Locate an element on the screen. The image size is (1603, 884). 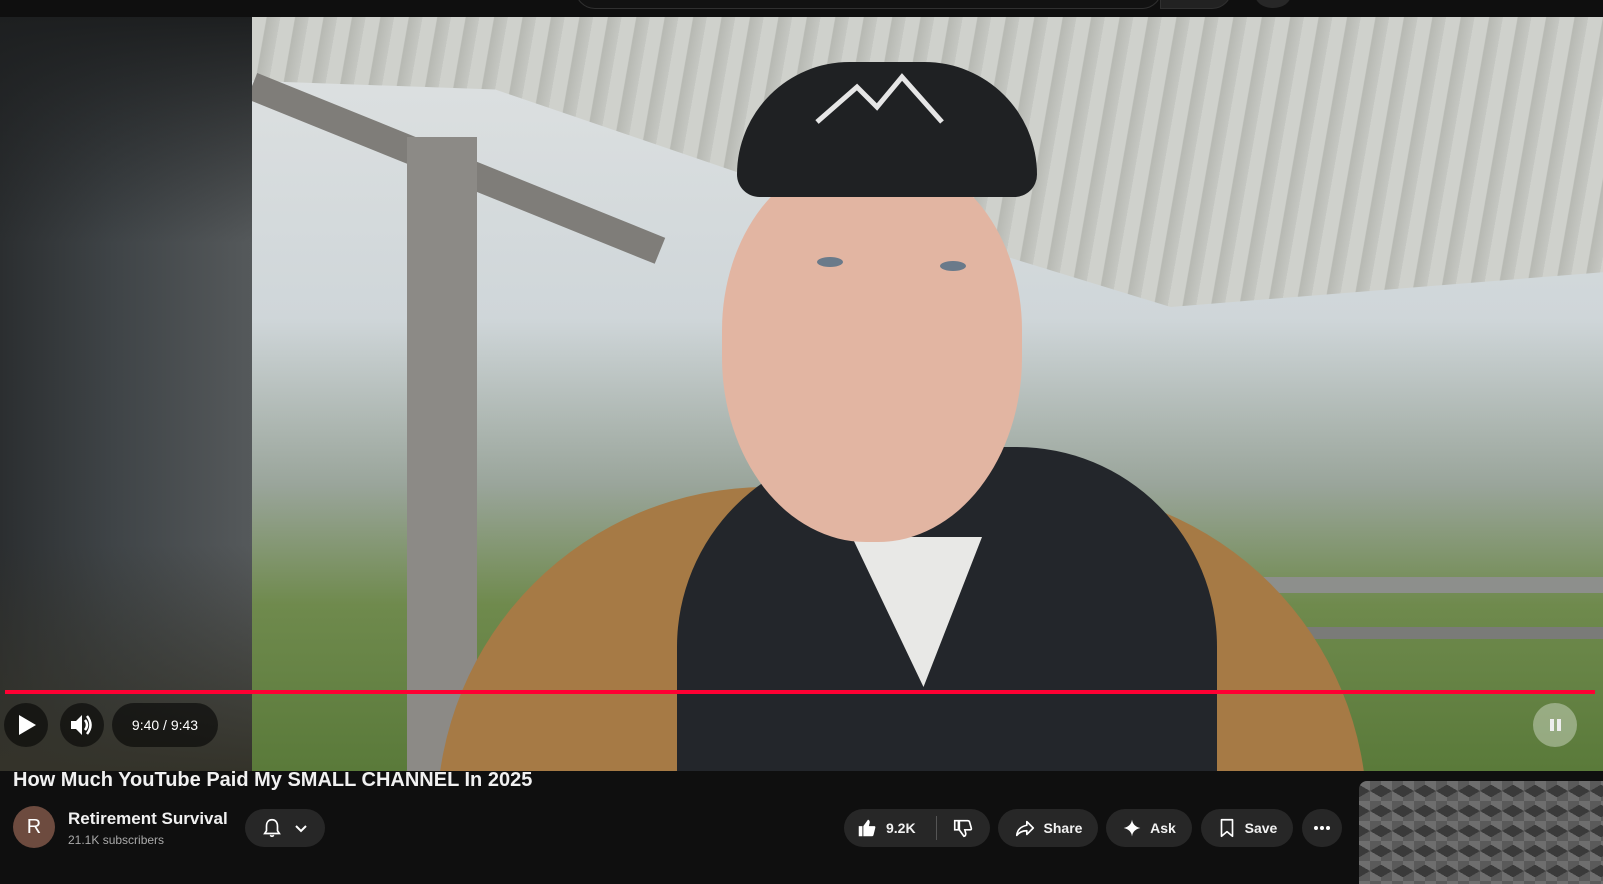
search-input is located at coordinates (868, 4).